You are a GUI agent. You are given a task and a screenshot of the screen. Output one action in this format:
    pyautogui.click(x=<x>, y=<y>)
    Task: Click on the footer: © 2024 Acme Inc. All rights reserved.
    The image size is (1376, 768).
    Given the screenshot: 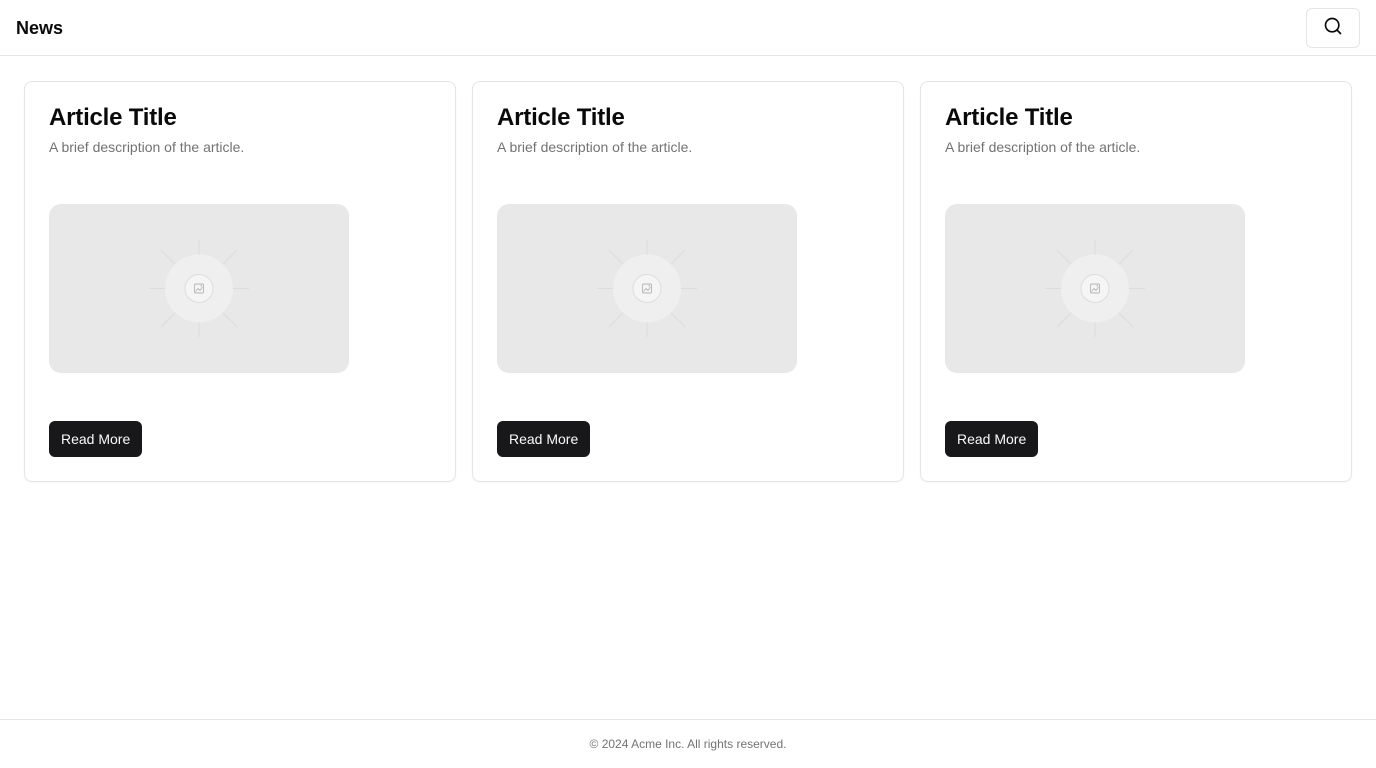 What is the action you would take?
    pyautogui.click(x=688, y=743)
    